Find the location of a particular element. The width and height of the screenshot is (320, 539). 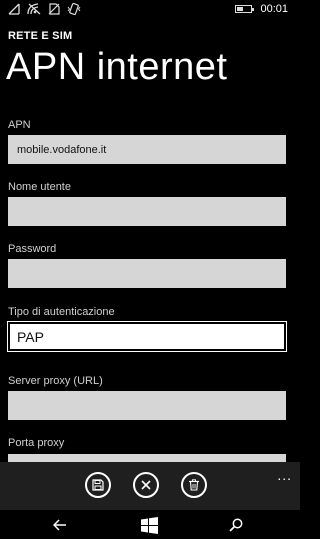

apn-input is located at coordinates (147, 149).